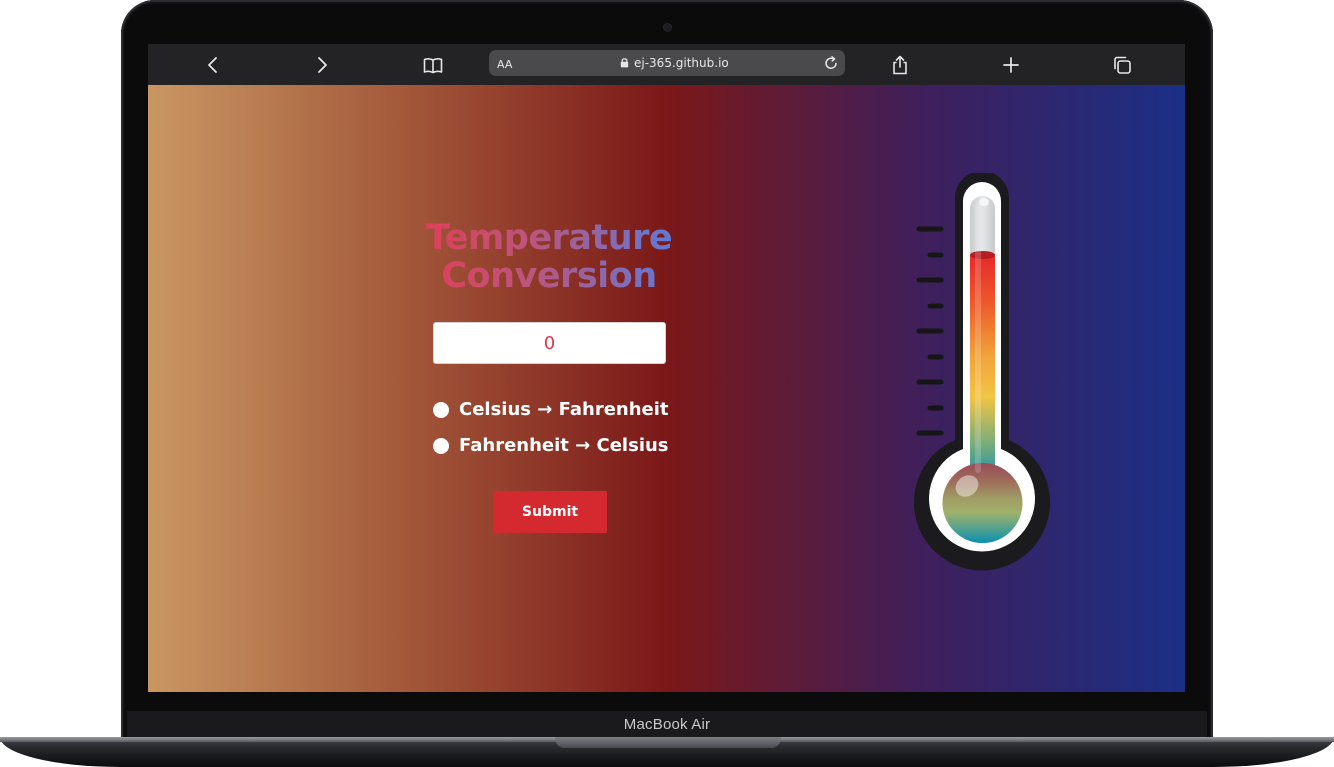  I want to click on title-line-2: Conversion, so click(549, 276).